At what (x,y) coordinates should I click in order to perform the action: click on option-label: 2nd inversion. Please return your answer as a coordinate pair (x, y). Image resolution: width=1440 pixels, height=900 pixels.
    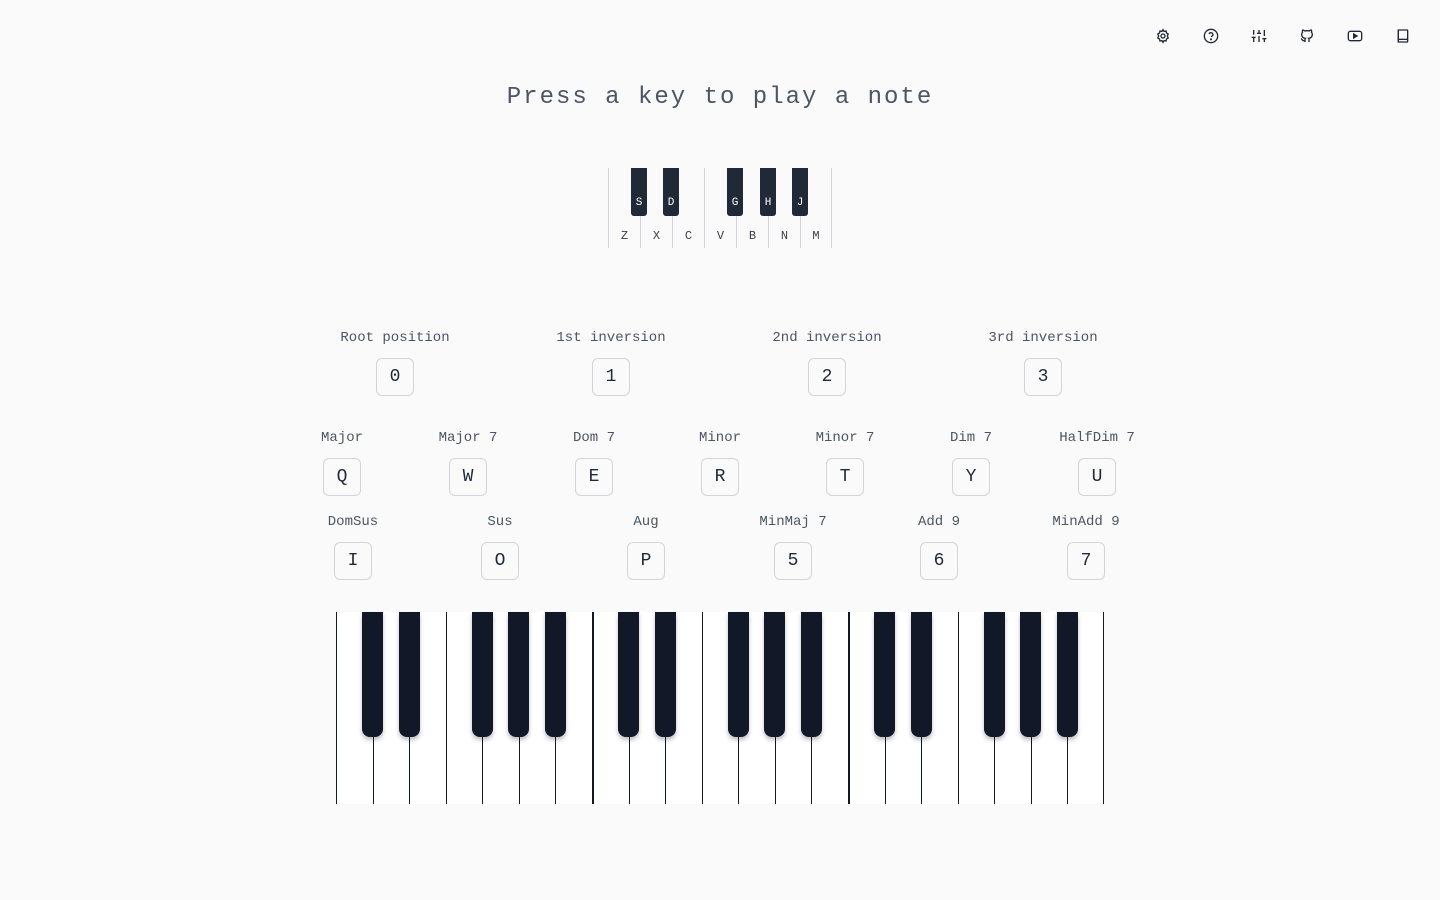
    Looking at the image, I should click on (827, 338).